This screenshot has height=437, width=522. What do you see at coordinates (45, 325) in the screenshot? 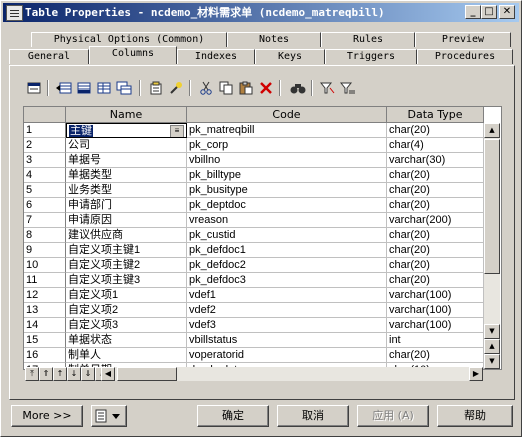
I see `row-number-cell: 14` at bounding box center [45, 325].